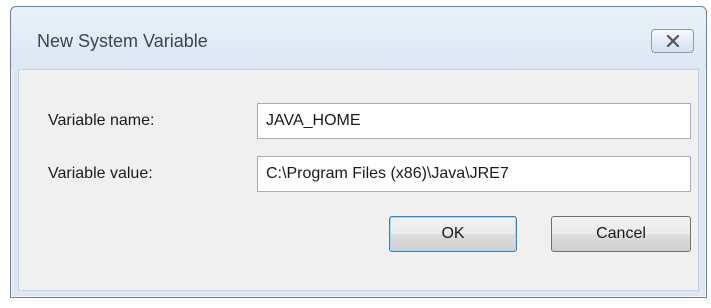  Describe the element at coordinates (621, 234) in the screenshot. I see `cancel-button: Cancel` at that location.